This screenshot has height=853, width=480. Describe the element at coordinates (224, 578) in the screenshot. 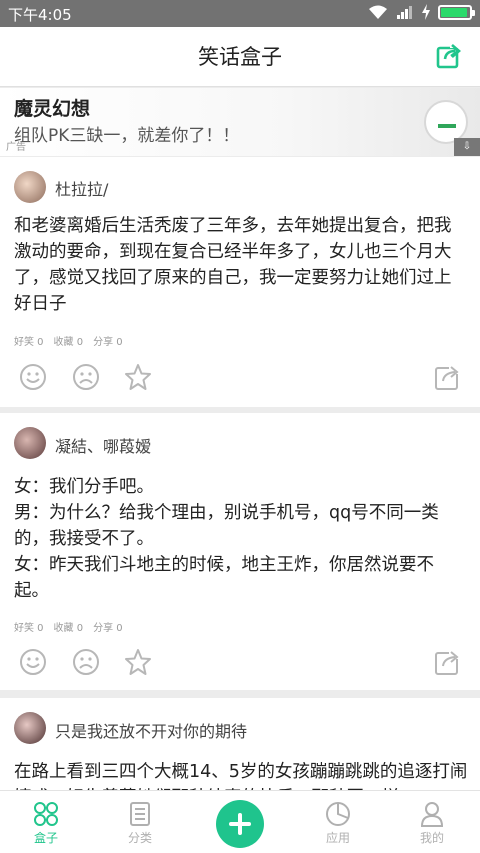

I see `content-line: 女：昨天我们斗地主的时候，地主王炸，你居然说要不起。` at that location.